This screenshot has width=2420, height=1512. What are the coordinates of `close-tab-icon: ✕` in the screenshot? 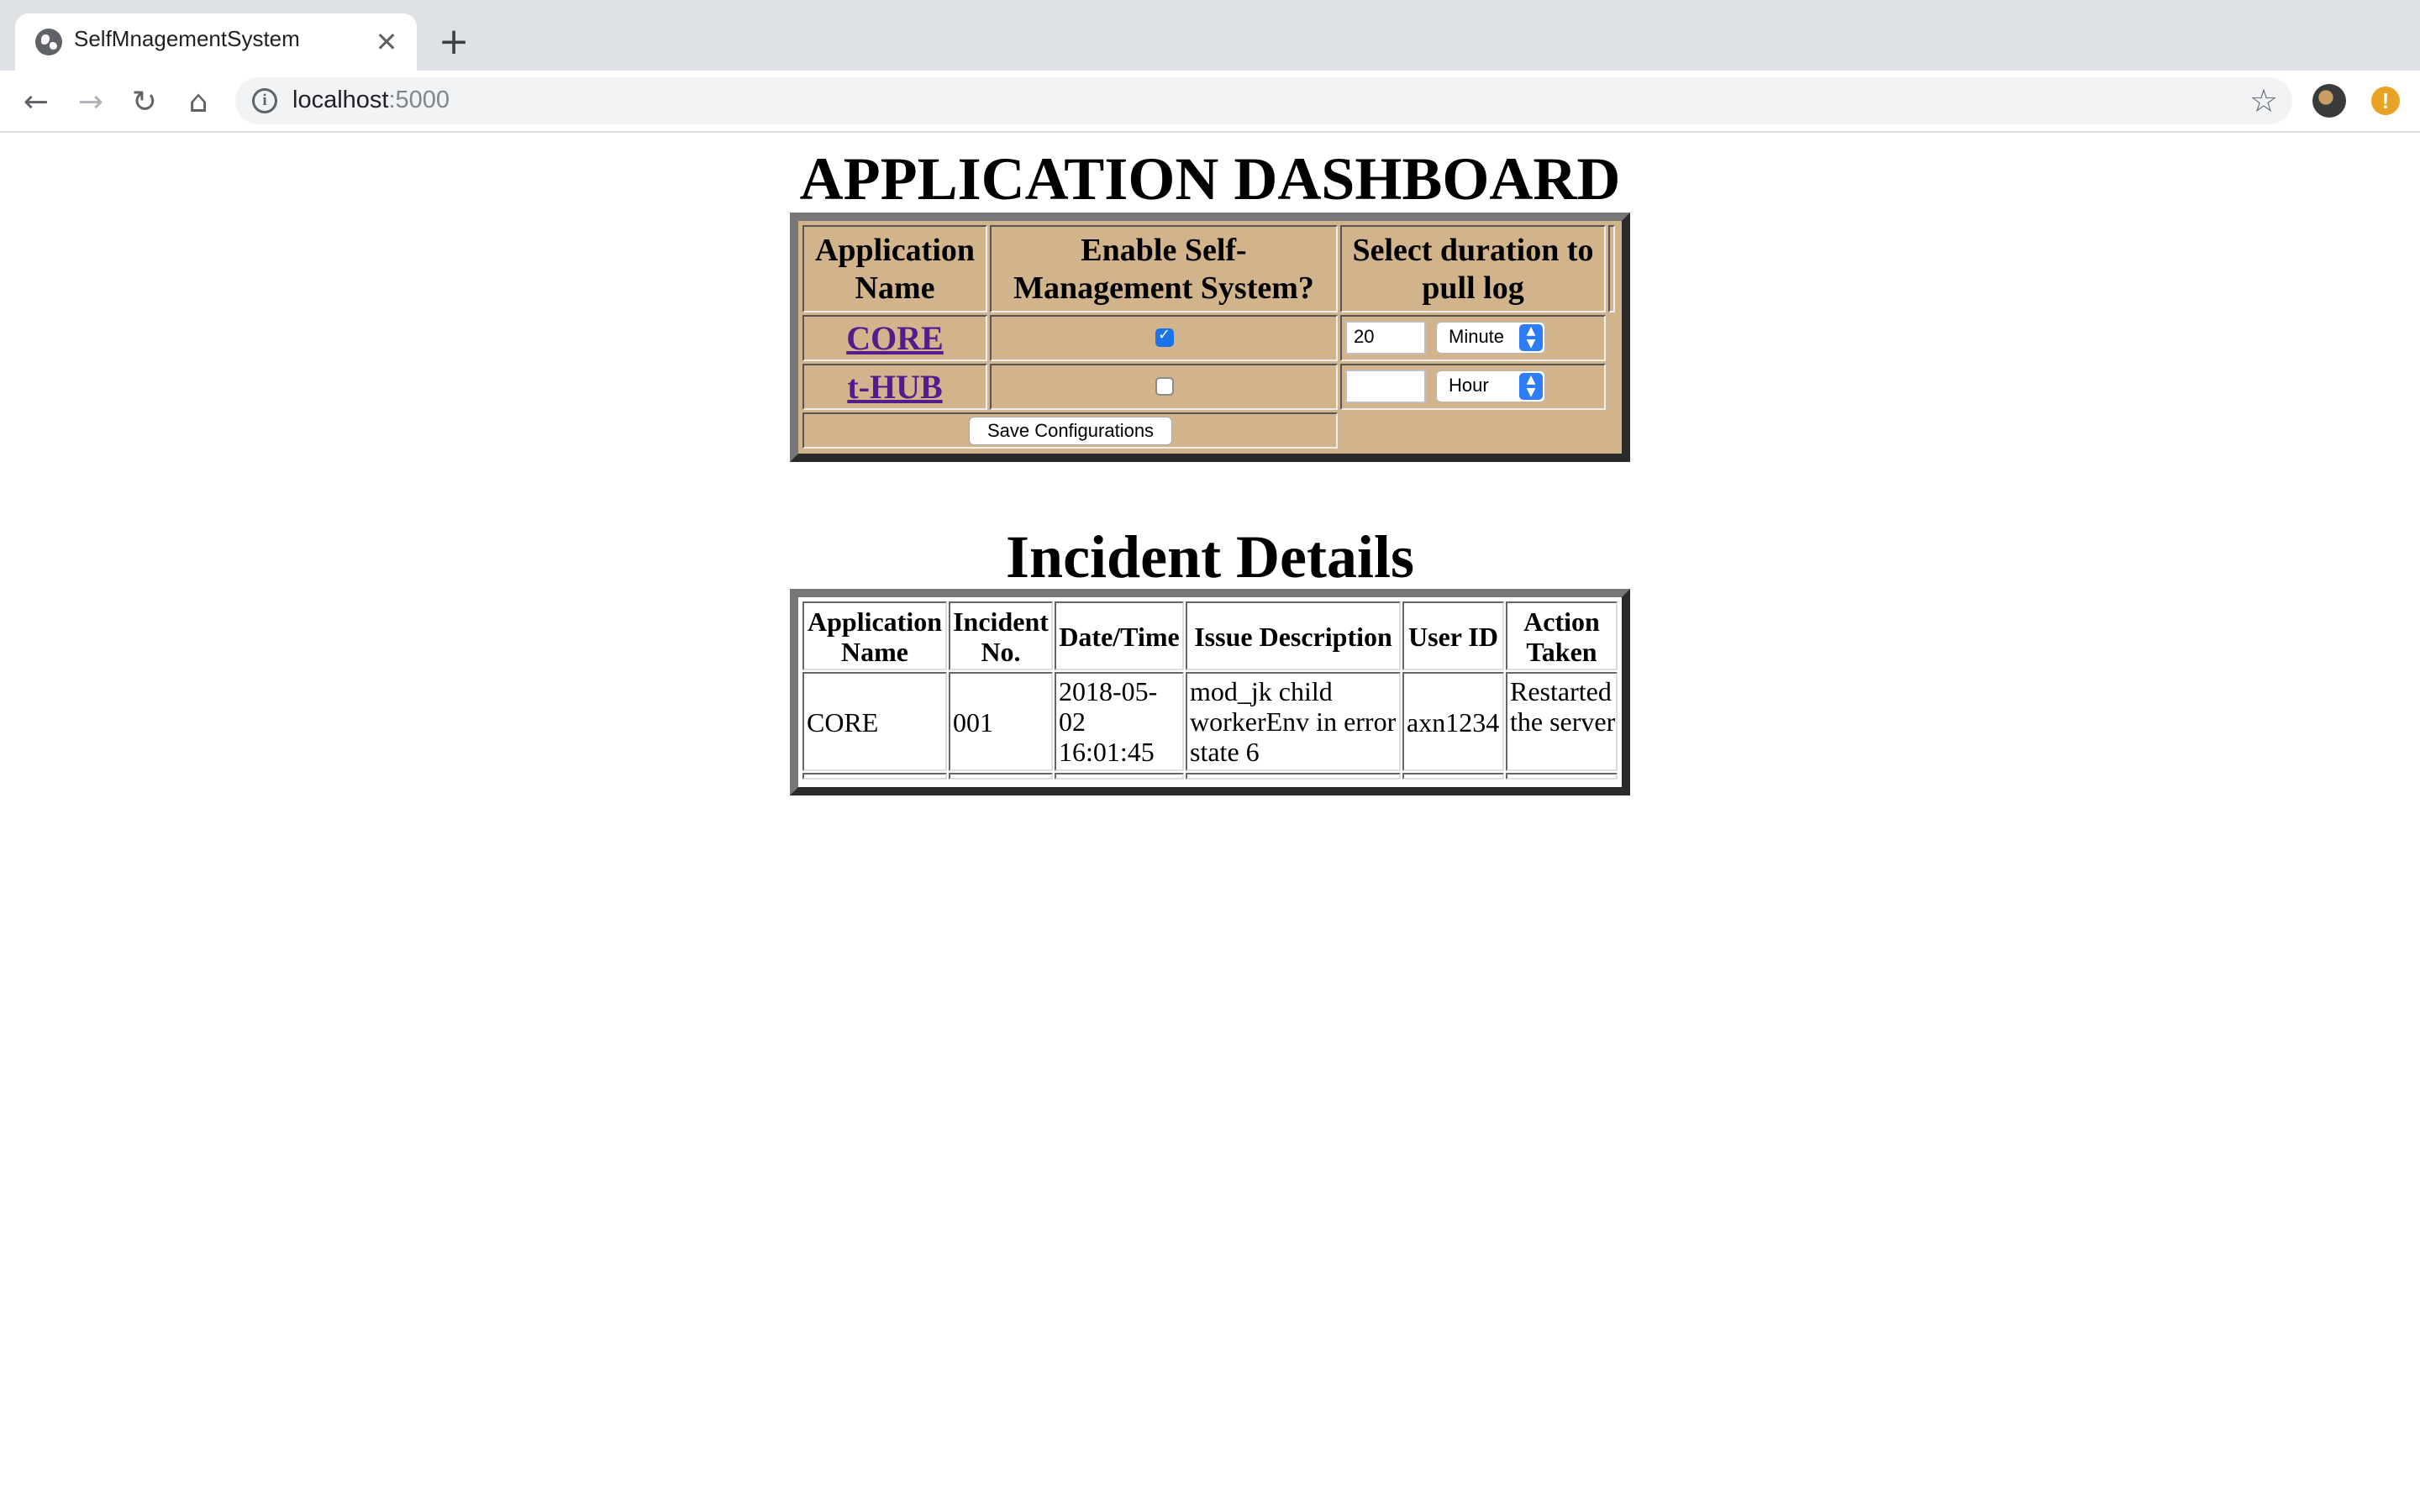 It's located at (386, 42).